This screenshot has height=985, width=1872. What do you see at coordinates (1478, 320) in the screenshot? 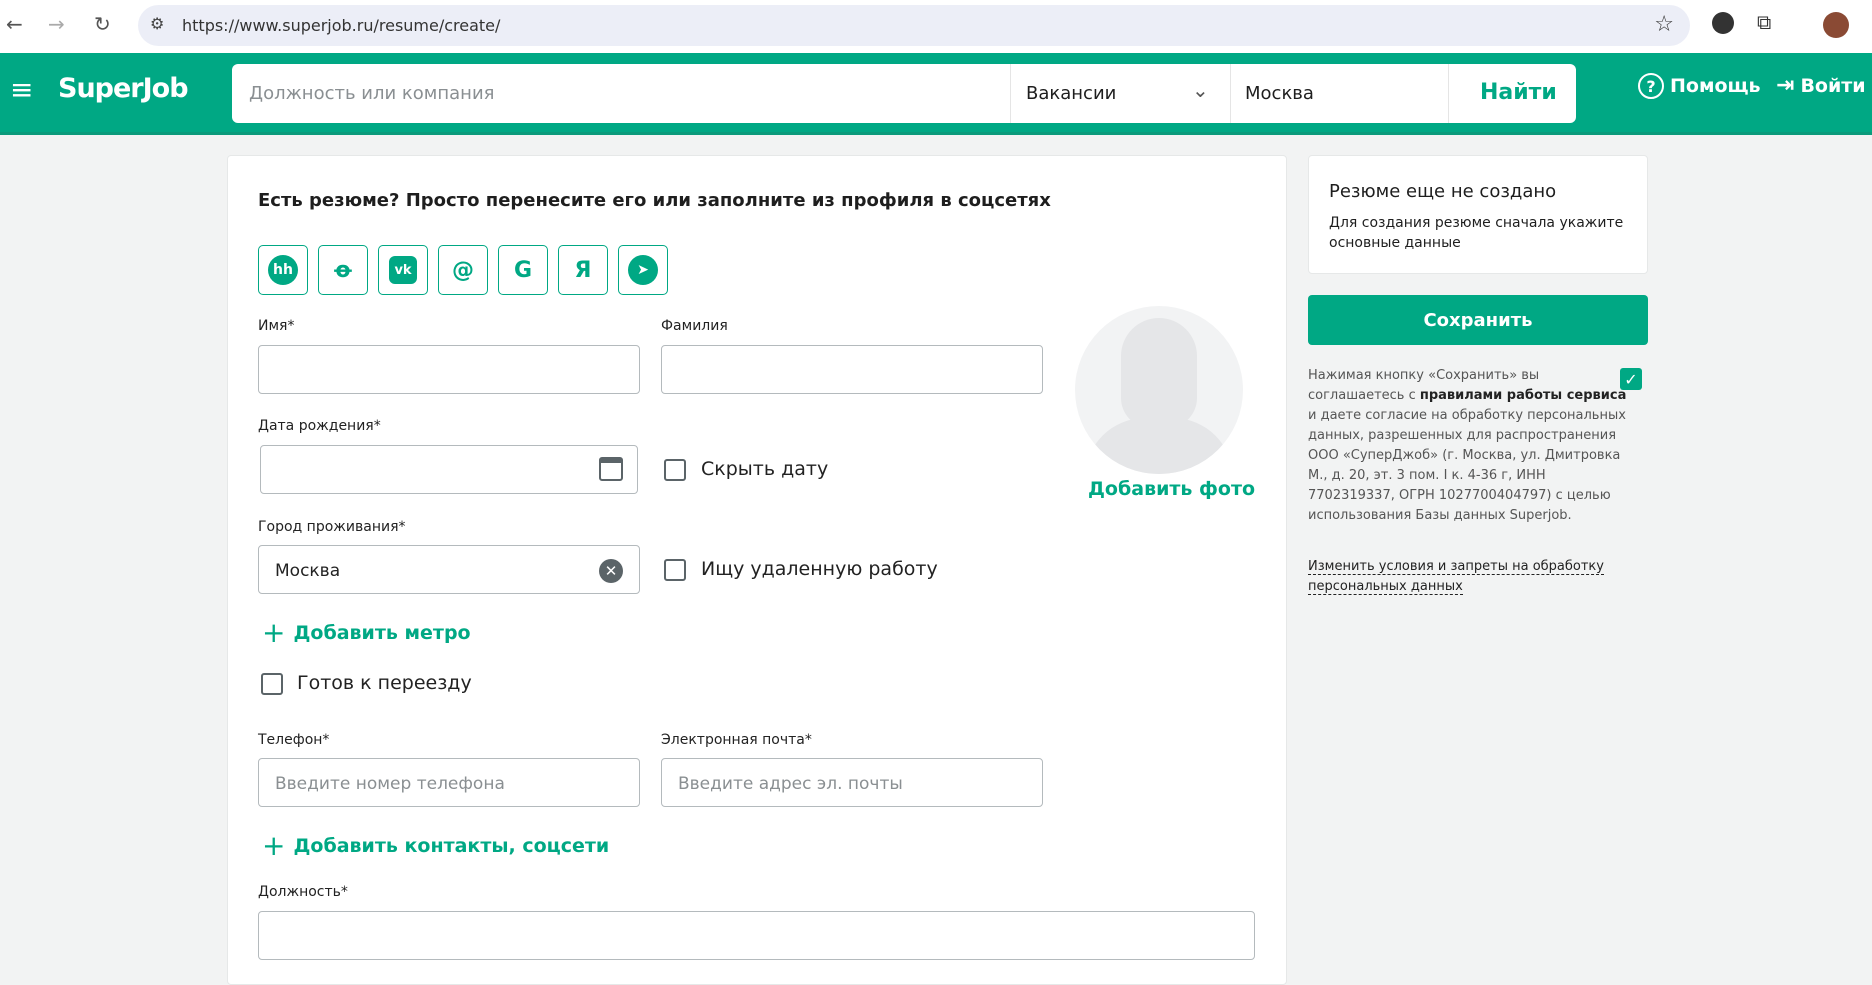
I see `save-button: Сохранить` at bounding box center [1478, 320].